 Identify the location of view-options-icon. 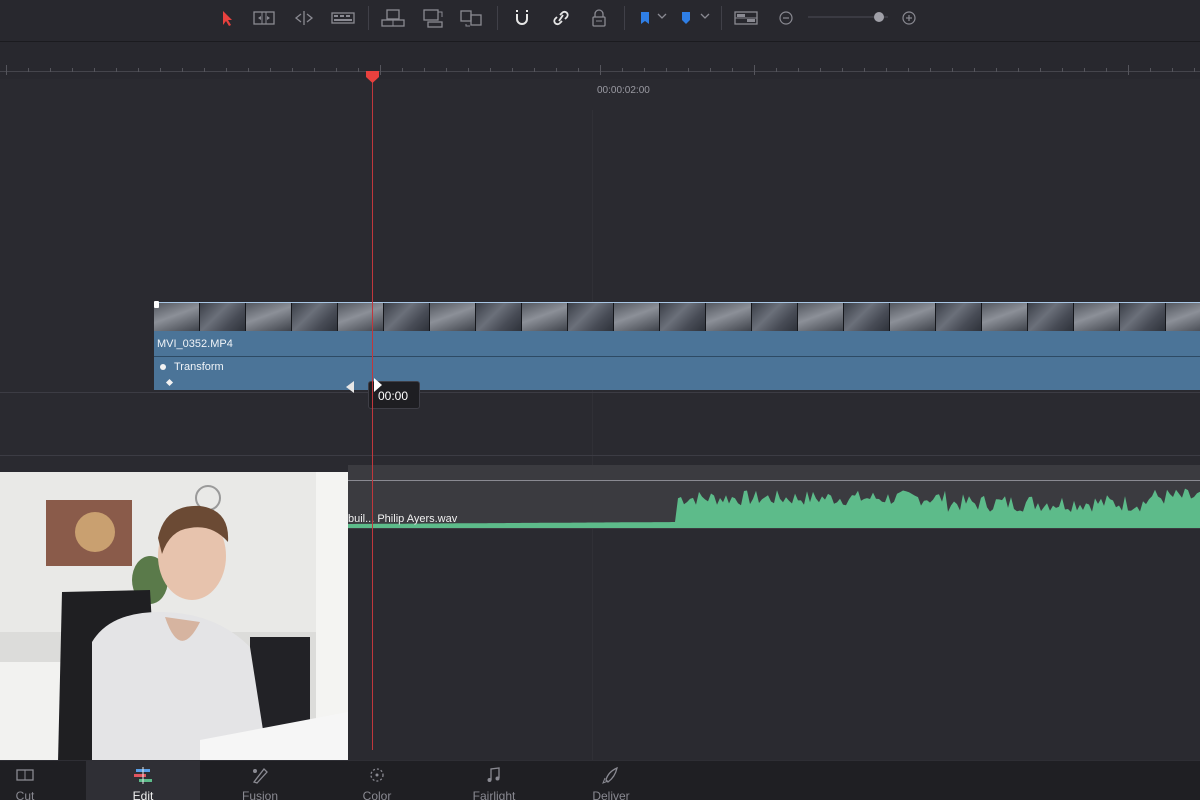
(746, 18).